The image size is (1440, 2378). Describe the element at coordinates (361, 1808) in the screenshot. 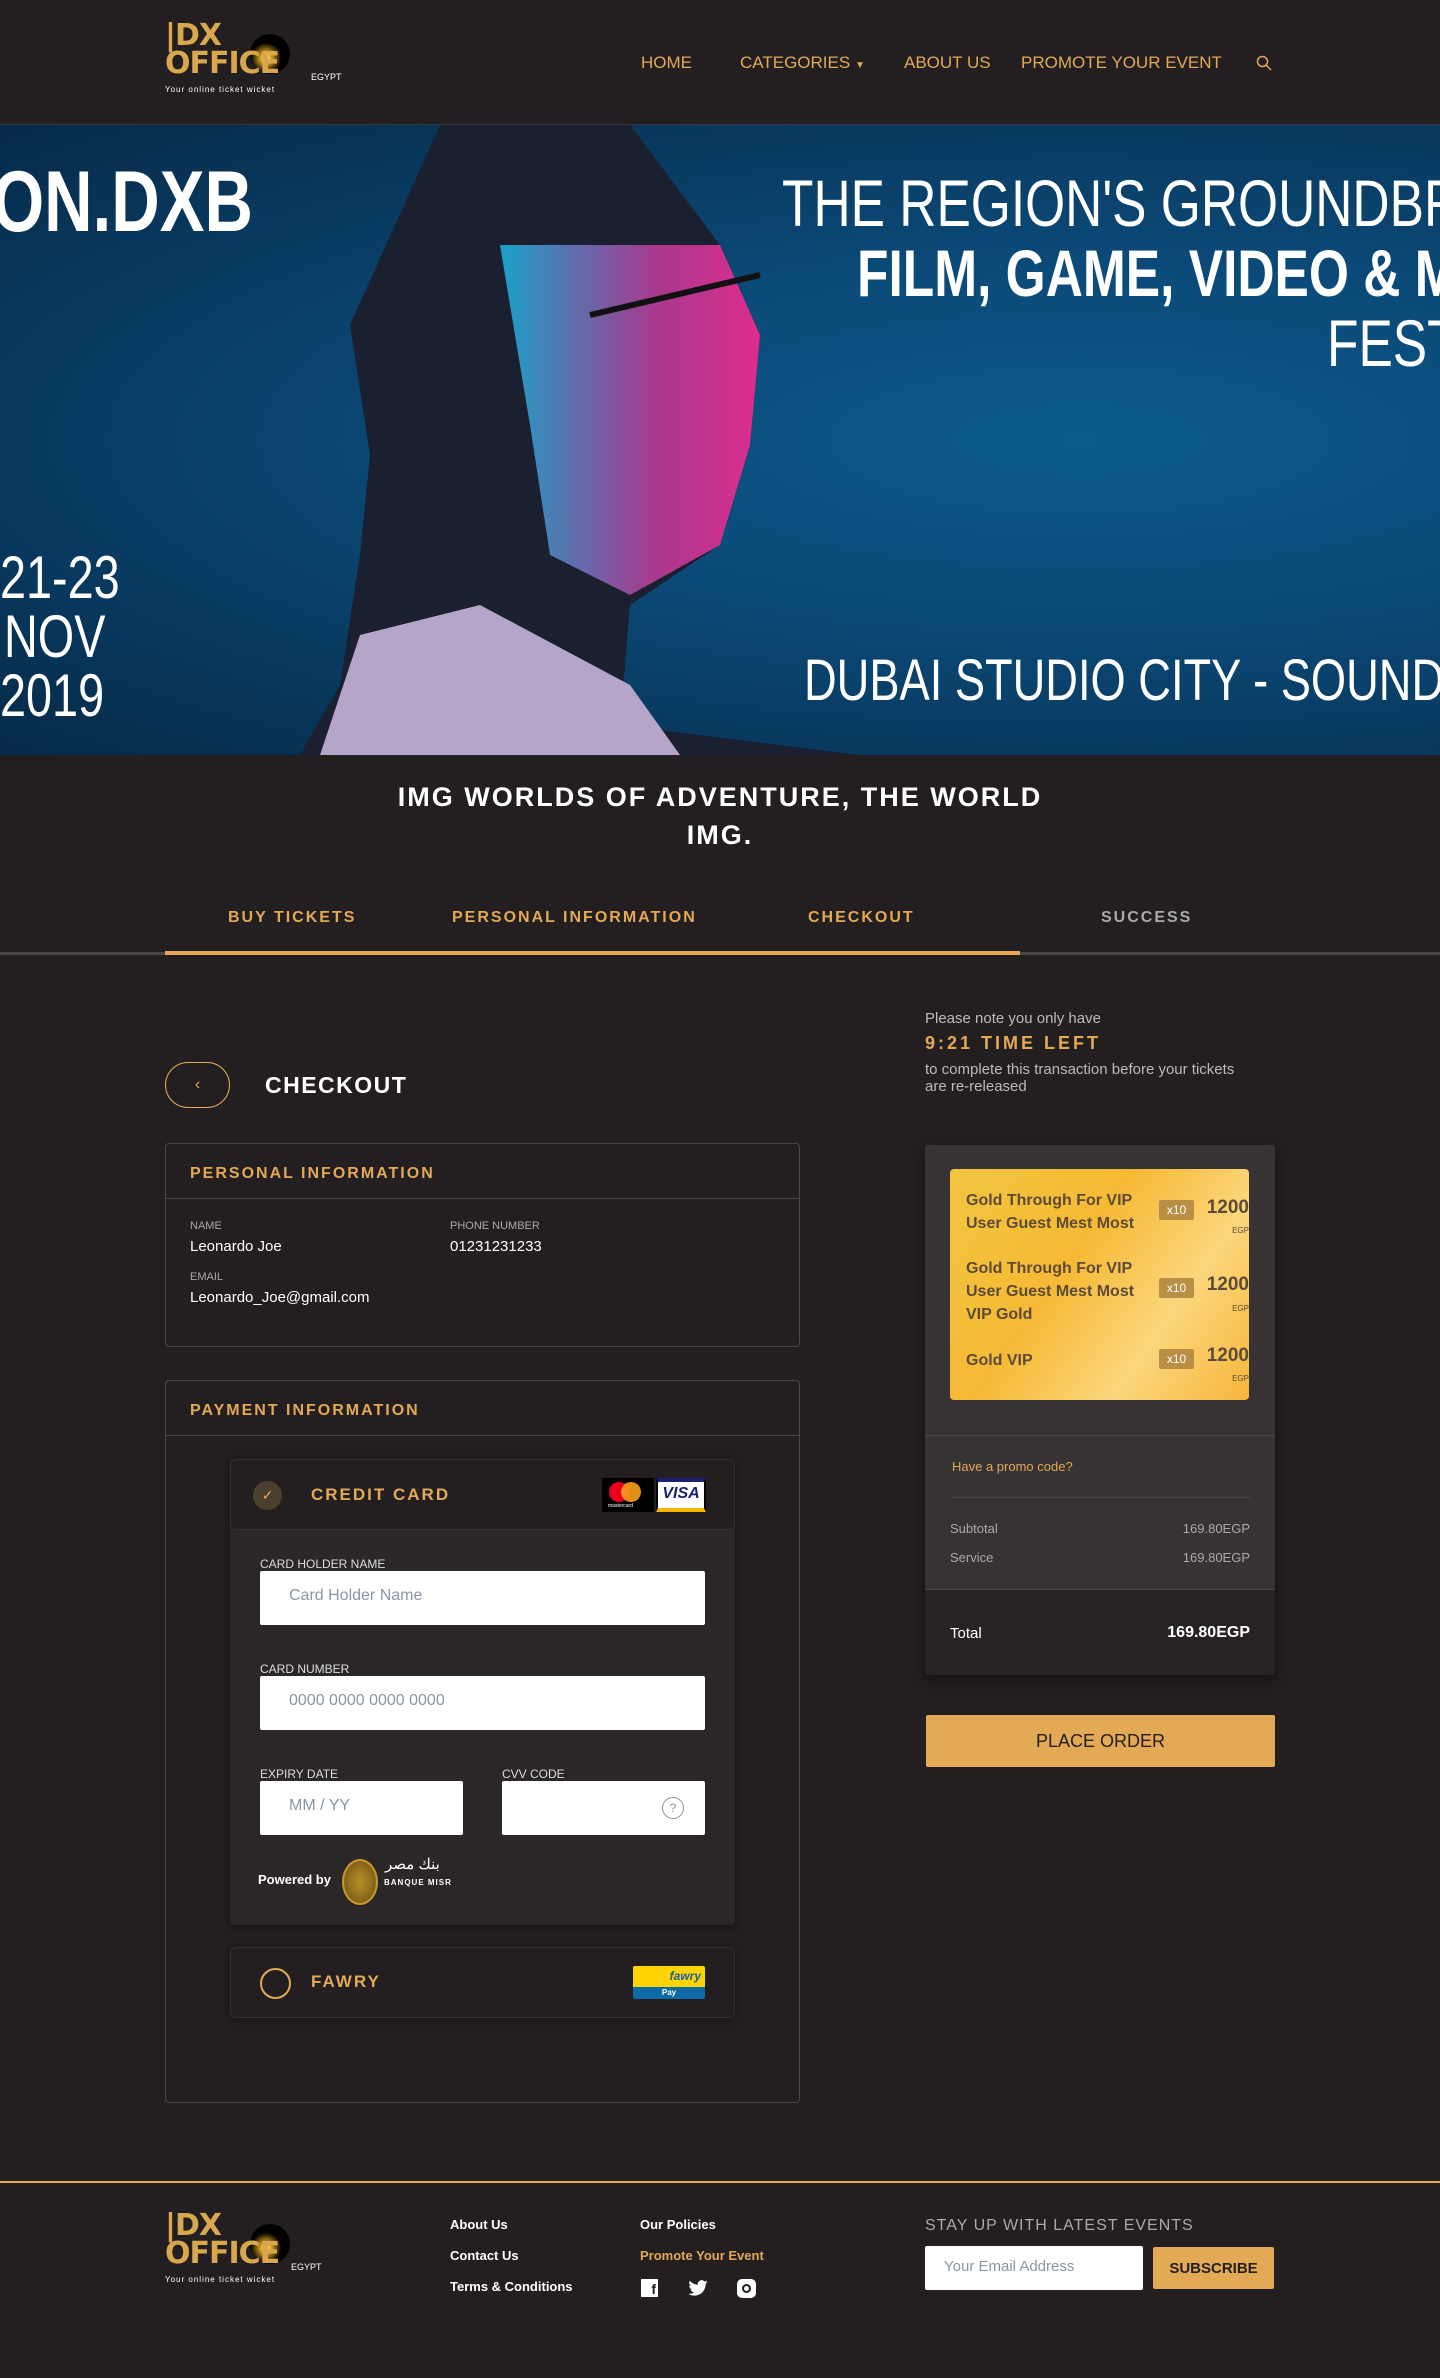

I see `expiry-date-input: MM / YY` at that location.